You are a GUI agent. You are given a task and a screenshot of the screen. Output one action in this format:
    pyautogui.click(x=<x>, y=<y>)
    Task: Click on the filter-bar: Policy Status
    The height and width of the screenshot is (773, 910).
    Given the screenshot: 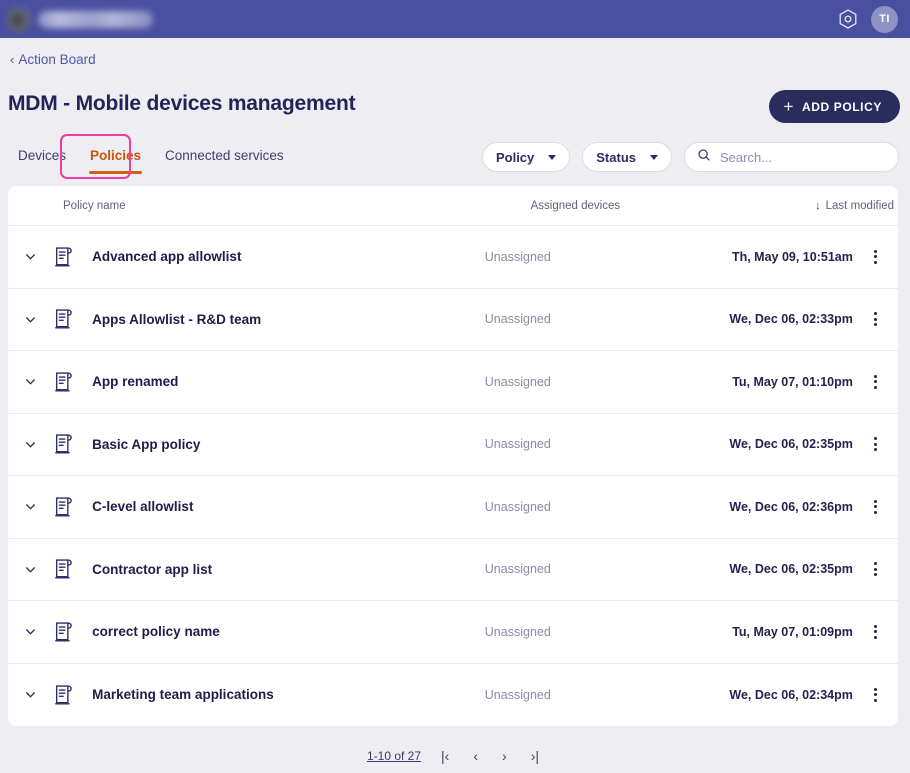 What is the action you would take?
    pyautogui.click(x=690, y=157)
    